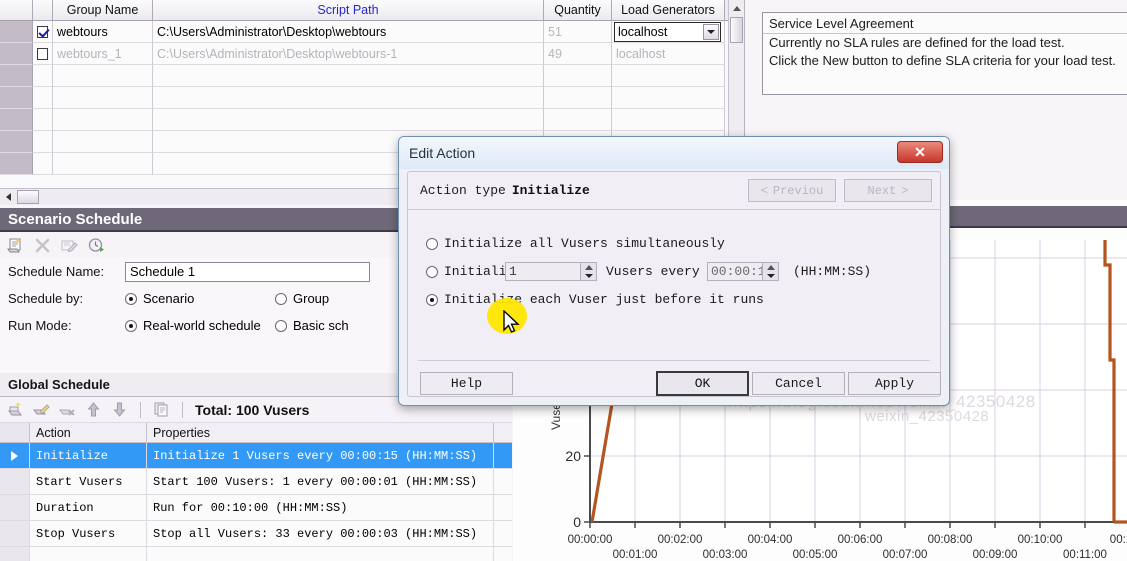 This screenshot has width=1127, height=561. Describe the element at coordinates (736, 8) in the screenshot. I see `scroll-up-icon` at that location.